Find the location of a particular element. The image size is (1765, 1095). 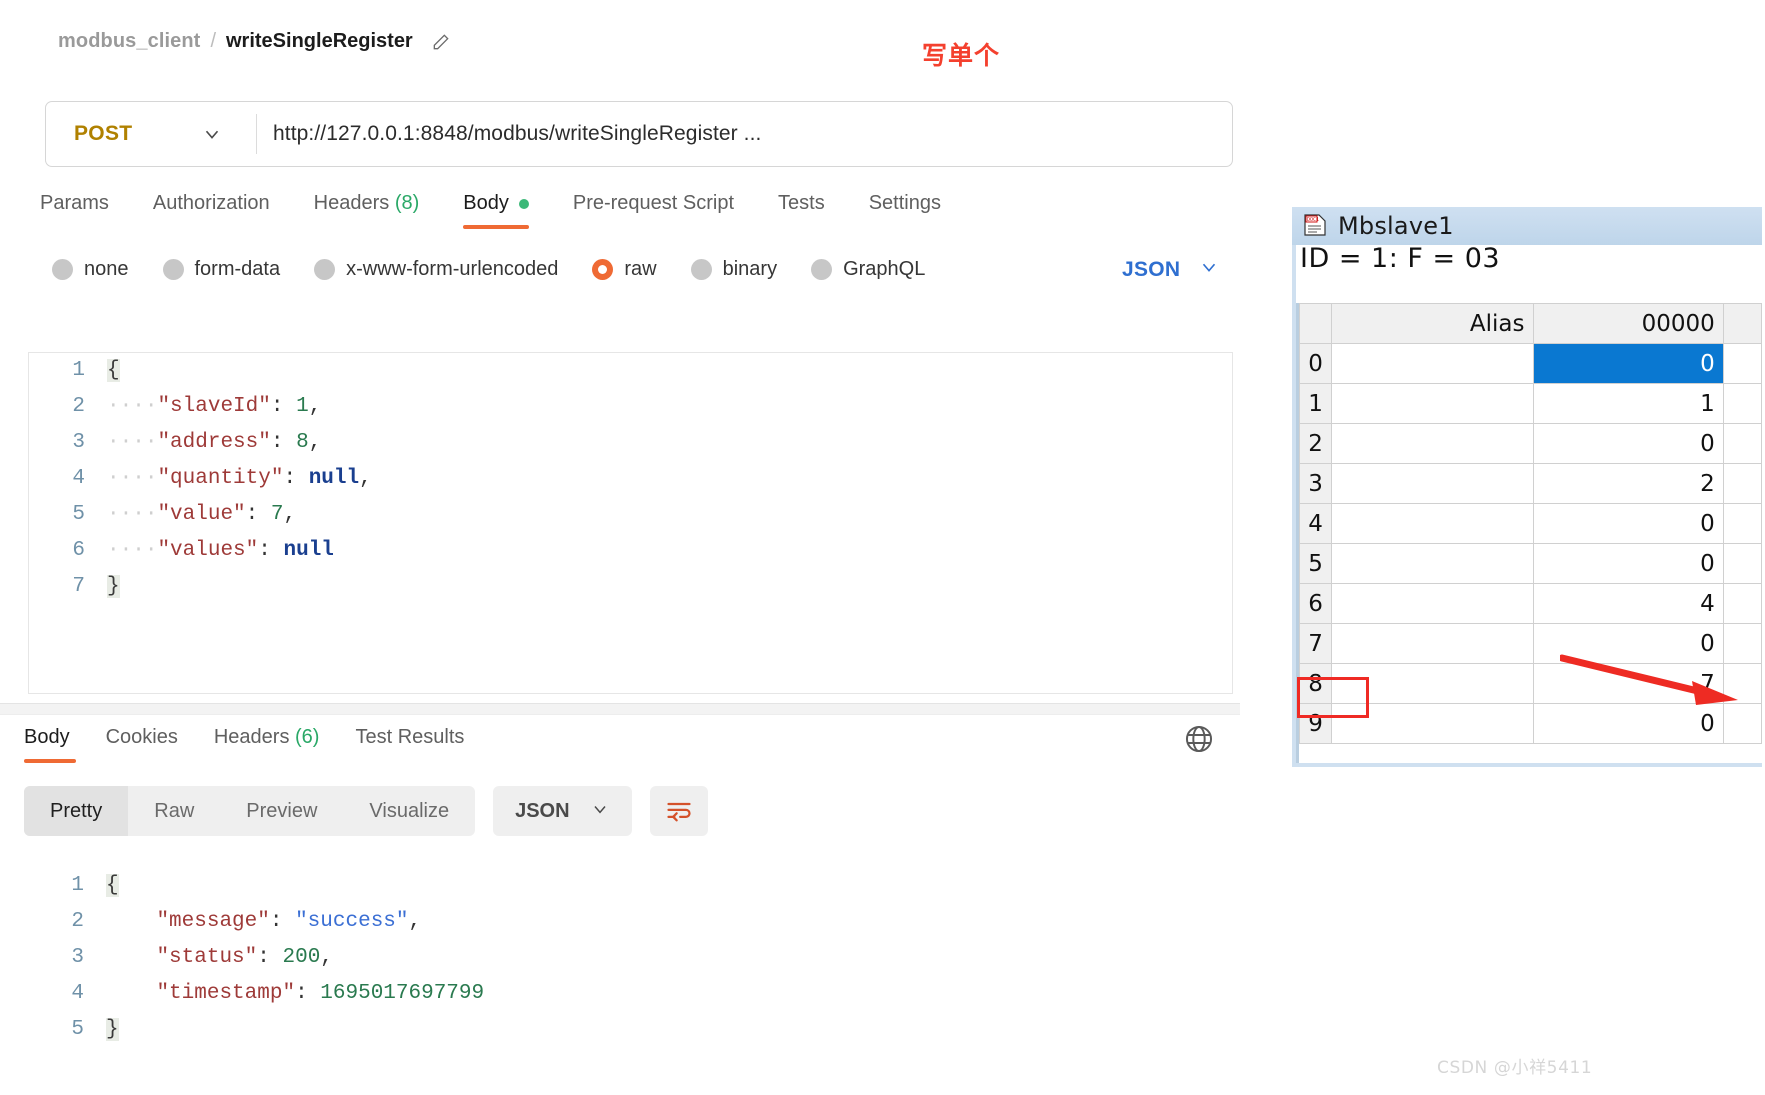

body-type-form-data: form-data is located at coordinates (221, 269).